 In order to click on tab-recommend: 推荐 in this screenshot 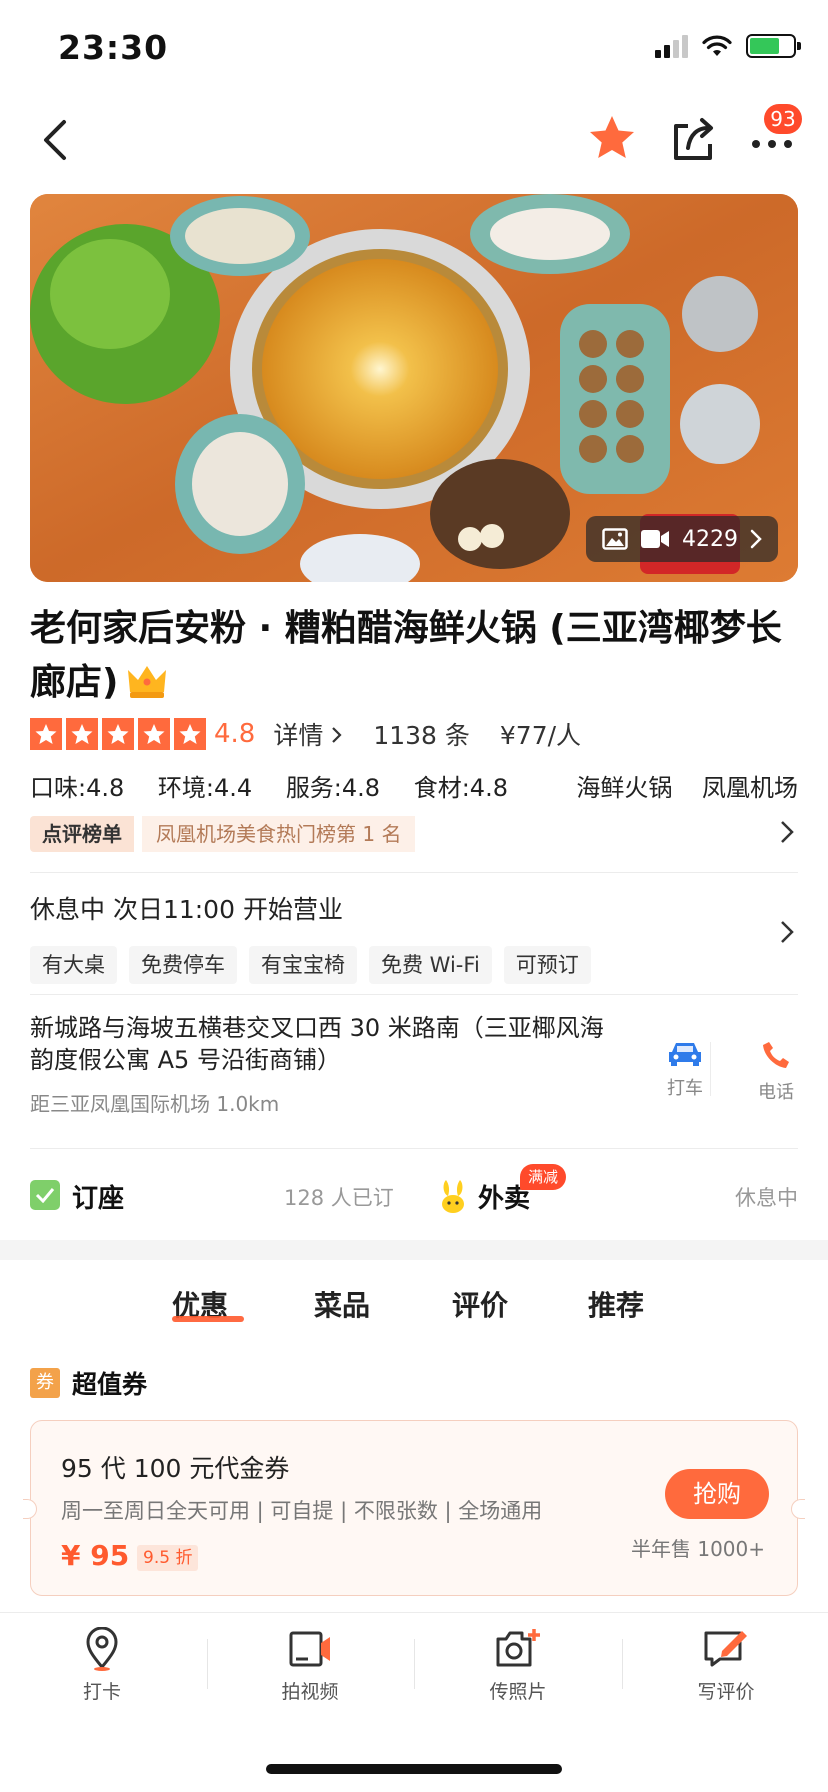, I will do `click(616, 1304)`.